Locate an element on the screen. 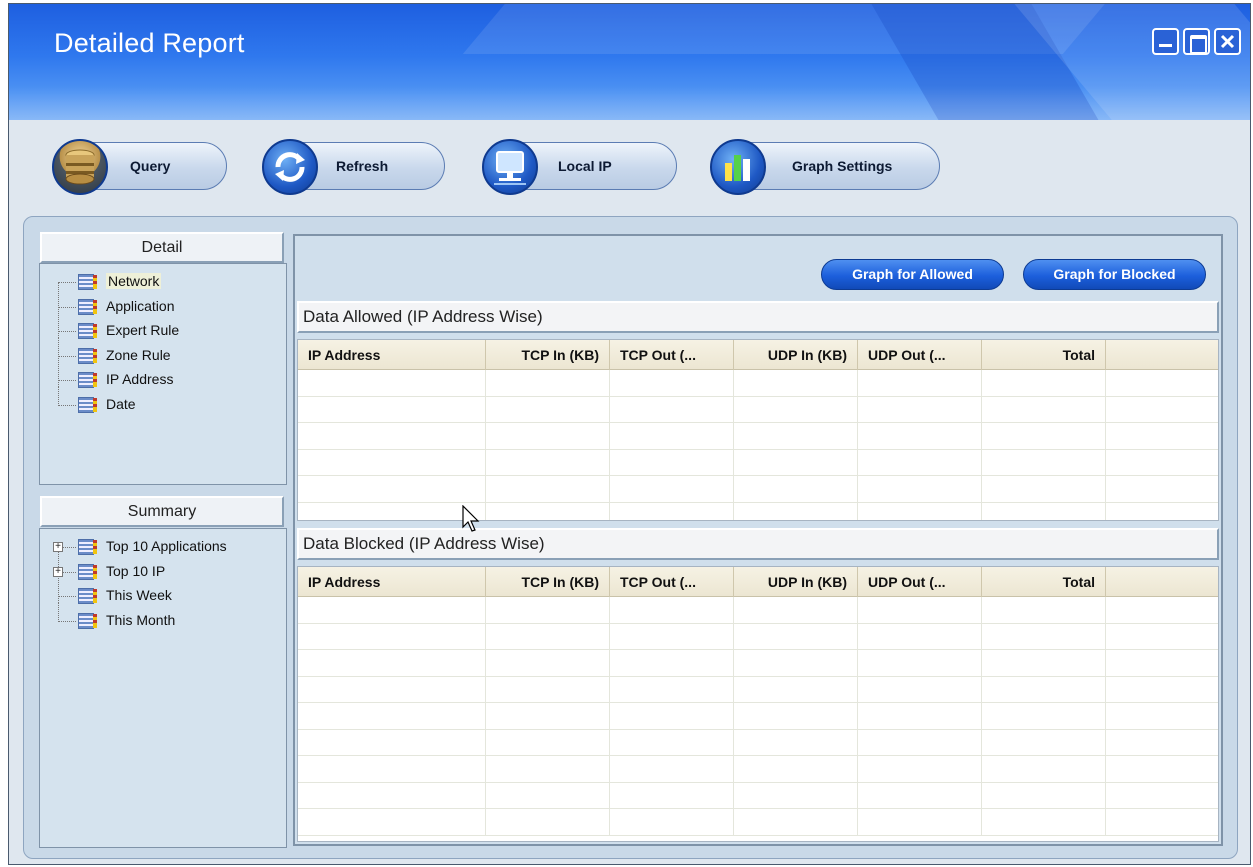 The image size is (1253, 867). minimize-icon is located at coordinates (1165, 41).